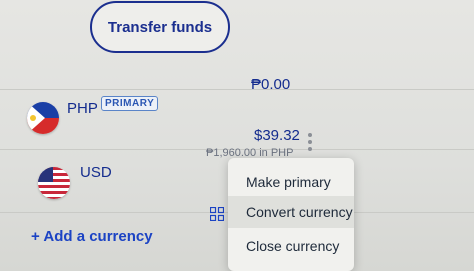 This screenshot has width=474, height=271. Describe the element at coordinates (291, 182) in the screenshot. I see `menu-item-make-primary: Make primary` at that location.